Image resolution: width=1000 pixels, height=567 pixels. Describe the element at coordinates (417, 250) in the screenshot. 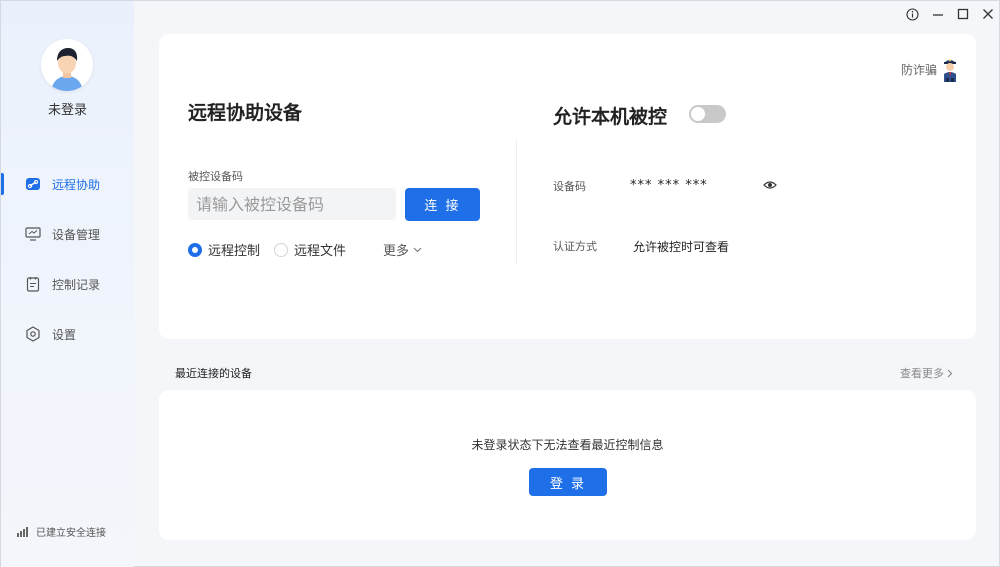

I see `chevron-down-icon` at that location.